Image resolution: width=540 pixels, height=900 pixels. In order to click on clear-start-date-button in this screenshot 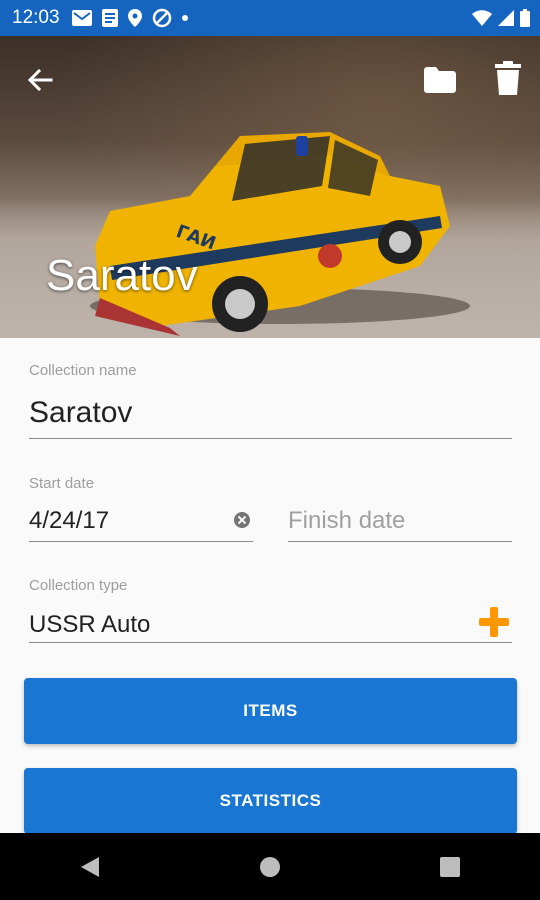, I will do `click(242, 520)`.